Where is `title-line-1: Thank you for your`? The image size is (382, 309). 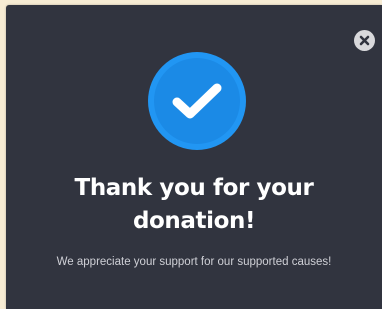
title-line-1: Thank you for your is located at coordinates (194, 188).